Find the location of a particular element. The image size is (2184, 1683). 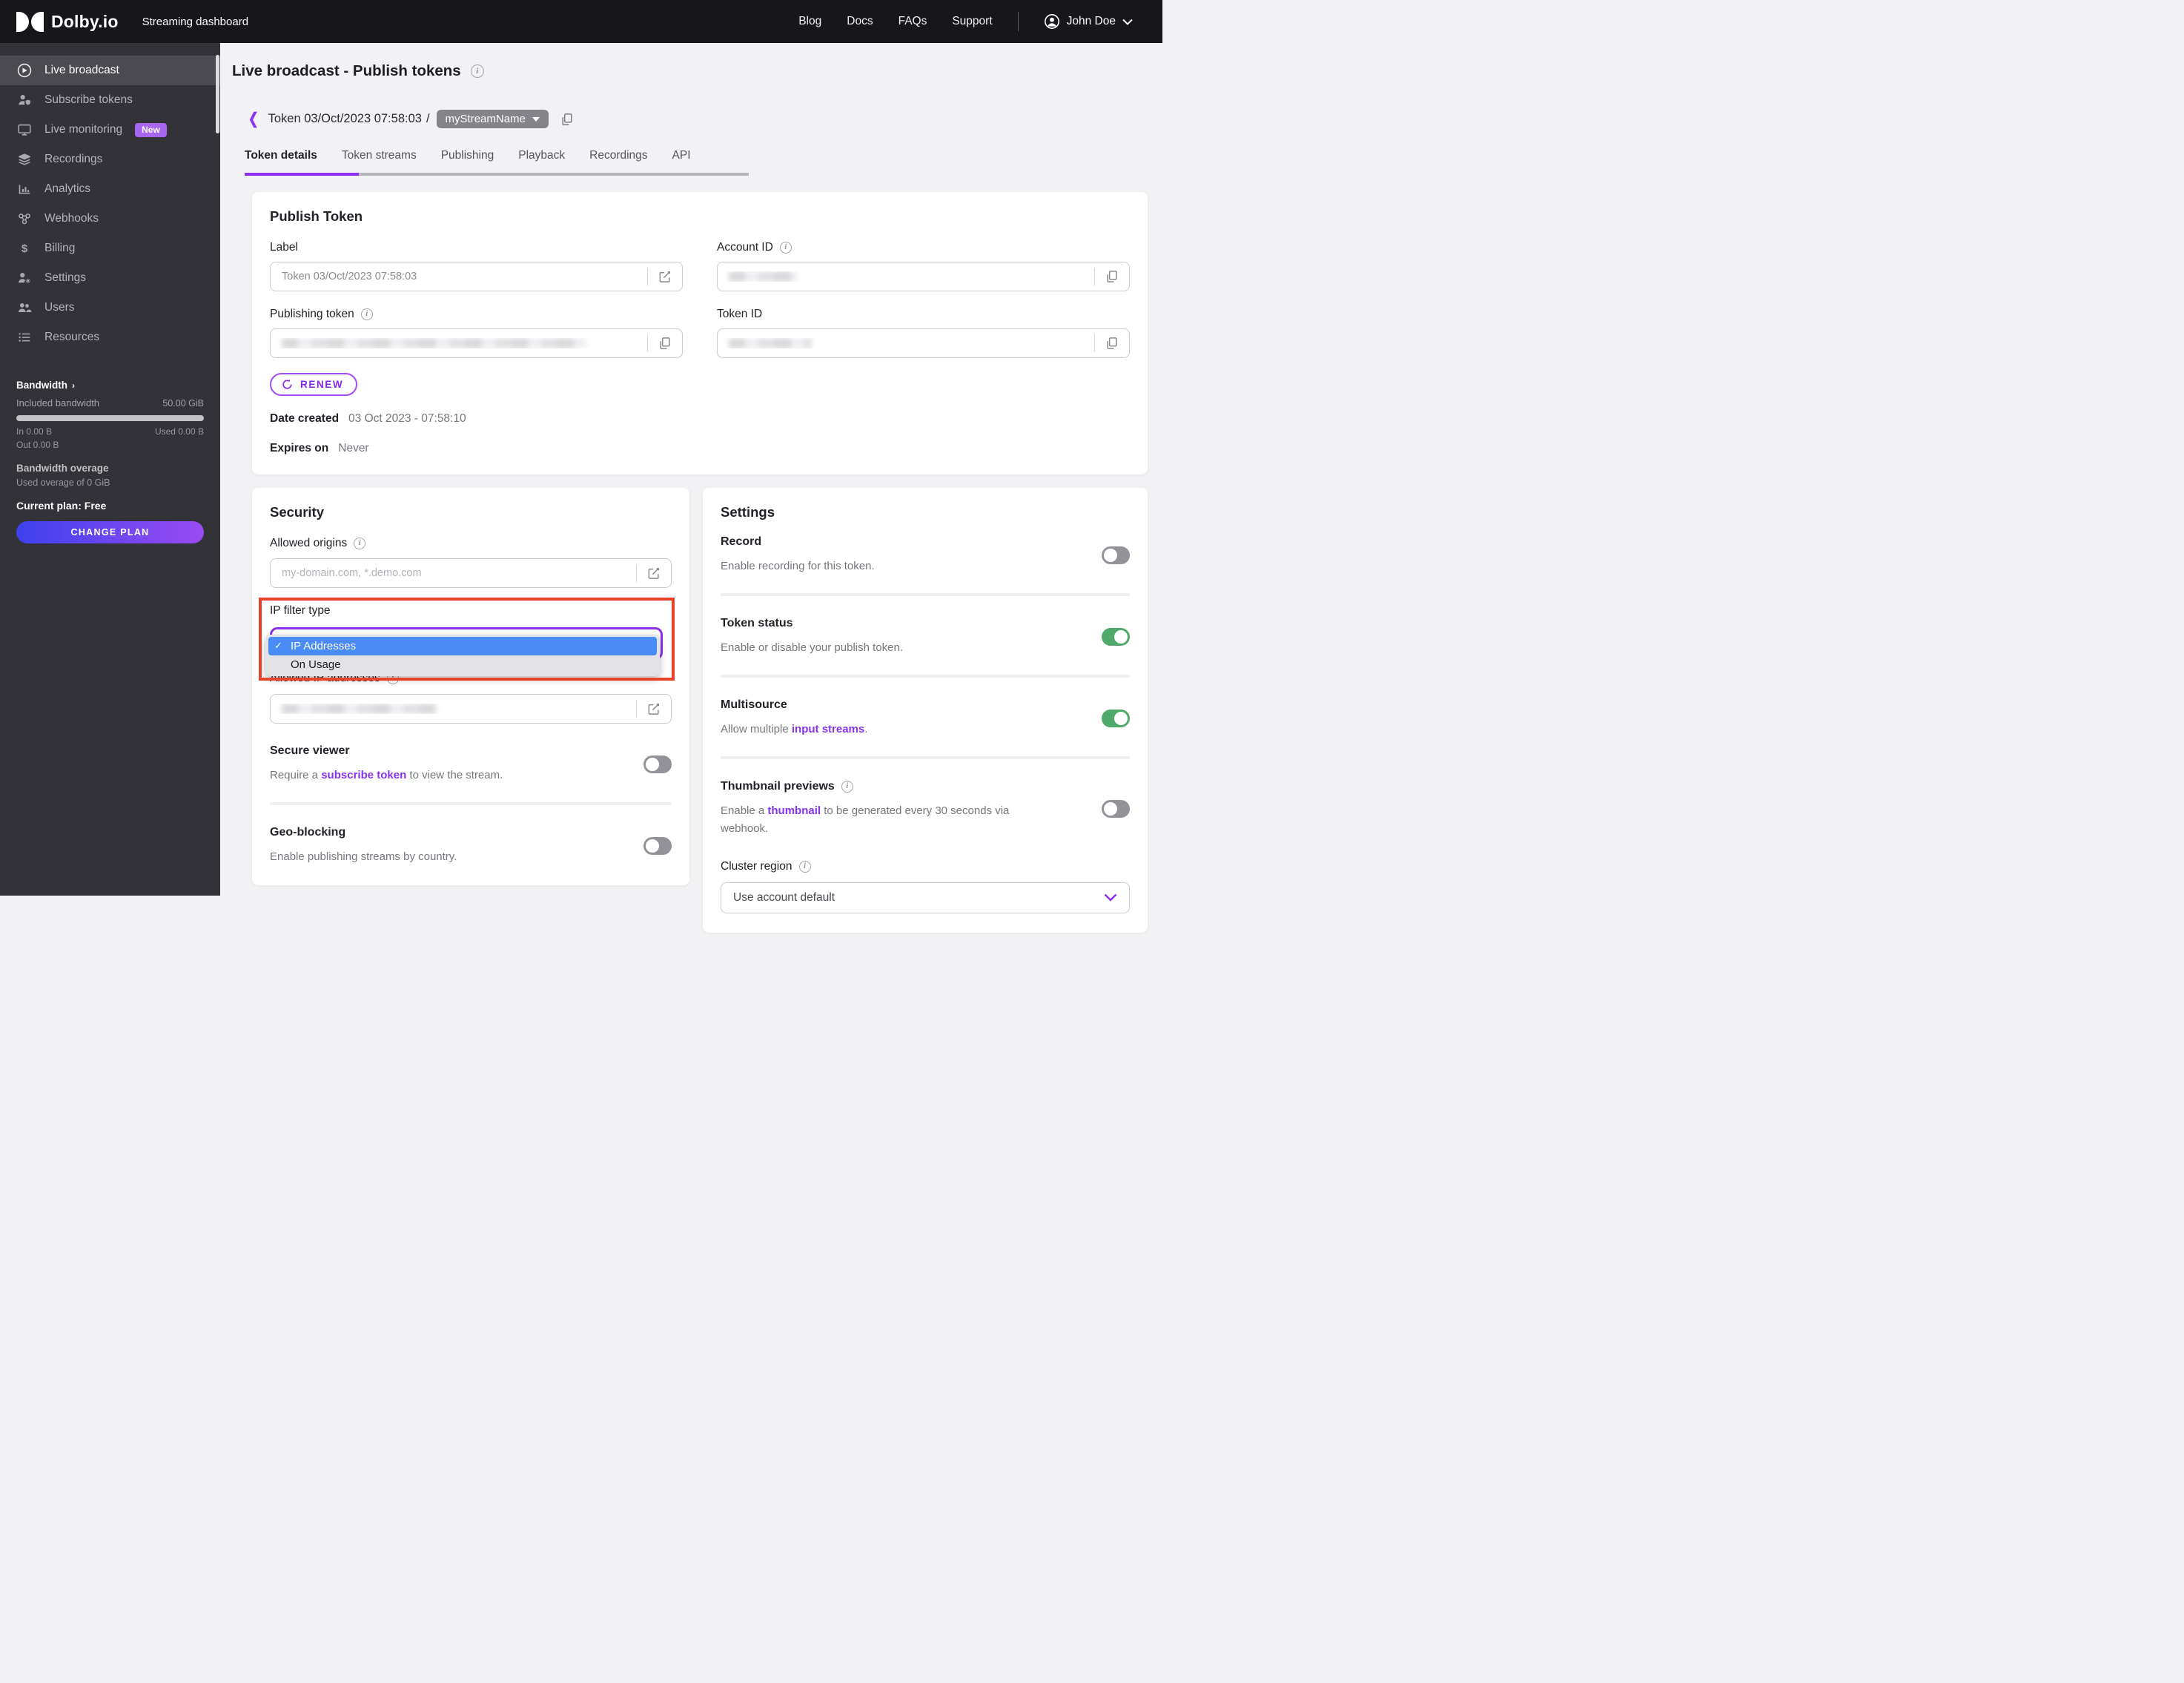

secure-viewer-toggle is located at coordinates (657, 764).